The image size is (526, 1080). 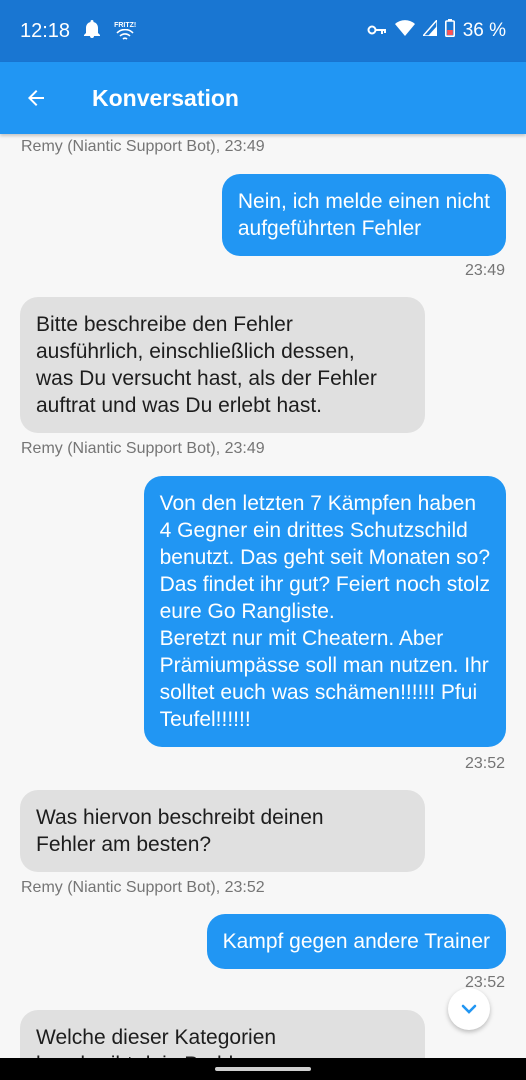 What do you see at coordinates (356, 941) in the screenshot?
I see `user-message-bubble: Kampf gegen andere Trainer` at bounding box center [356, 941].